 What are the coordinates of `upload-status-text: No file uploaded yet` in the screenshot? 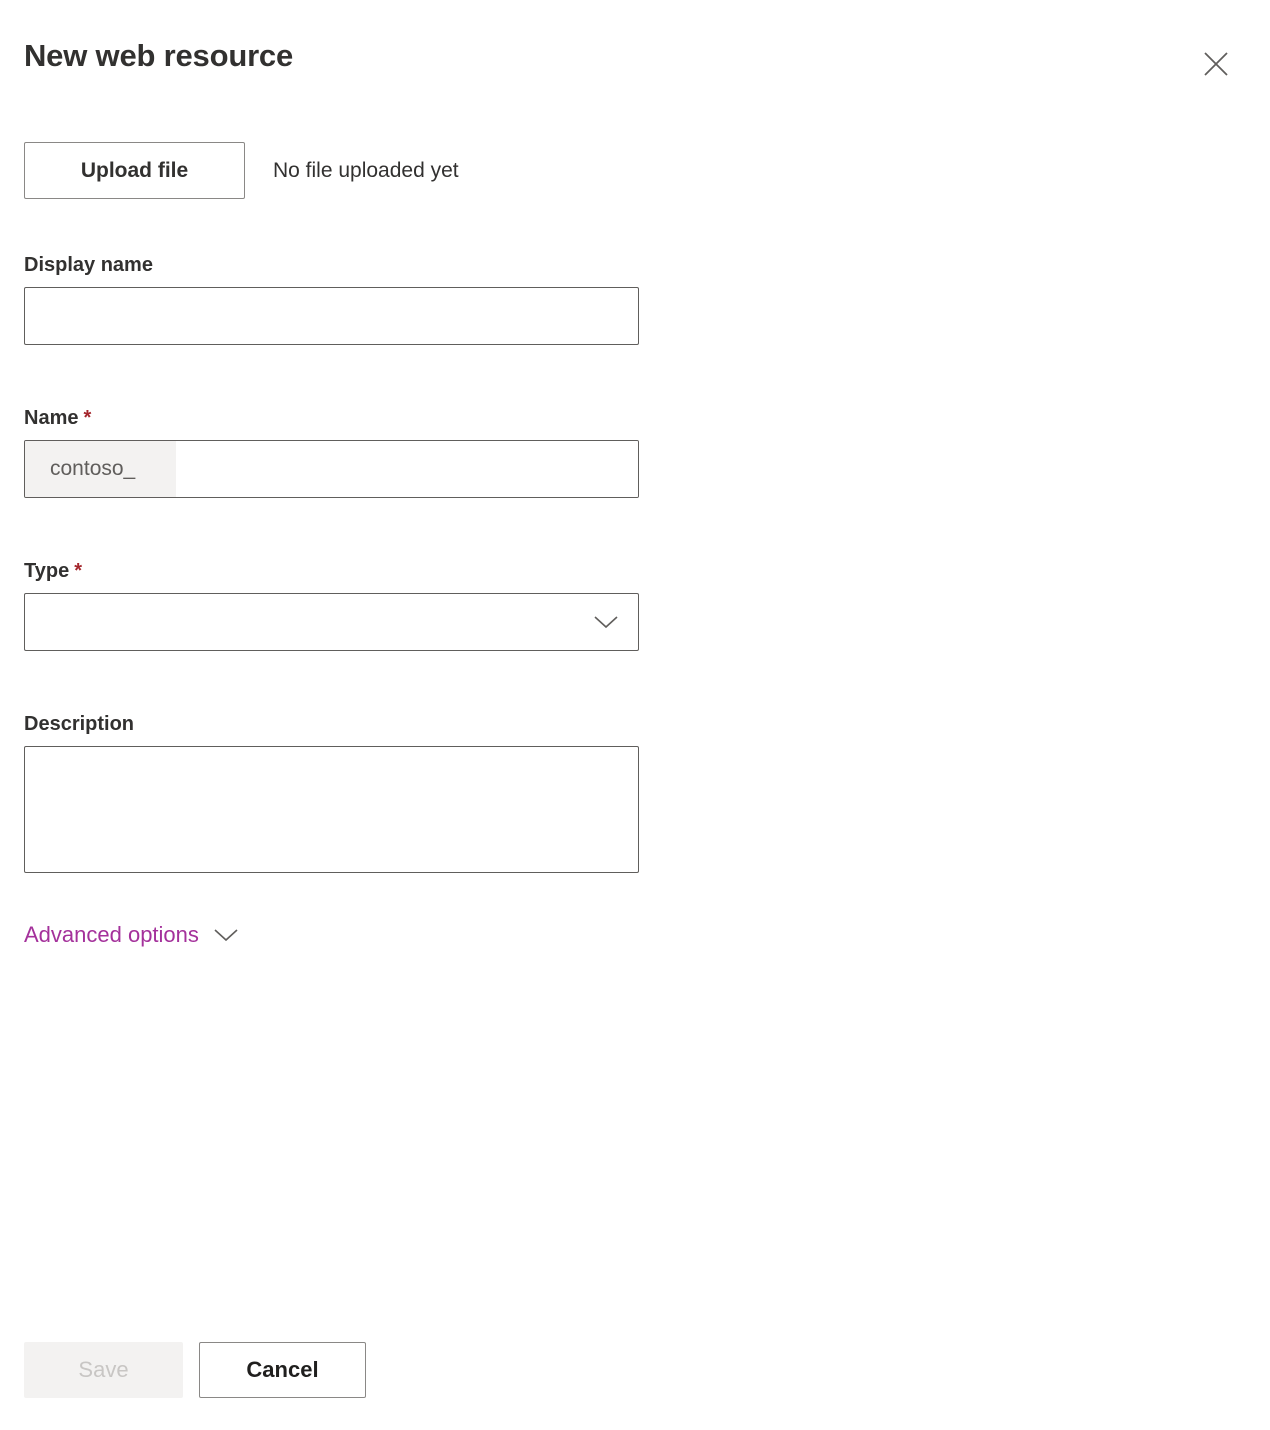 It's located at (366, 170).